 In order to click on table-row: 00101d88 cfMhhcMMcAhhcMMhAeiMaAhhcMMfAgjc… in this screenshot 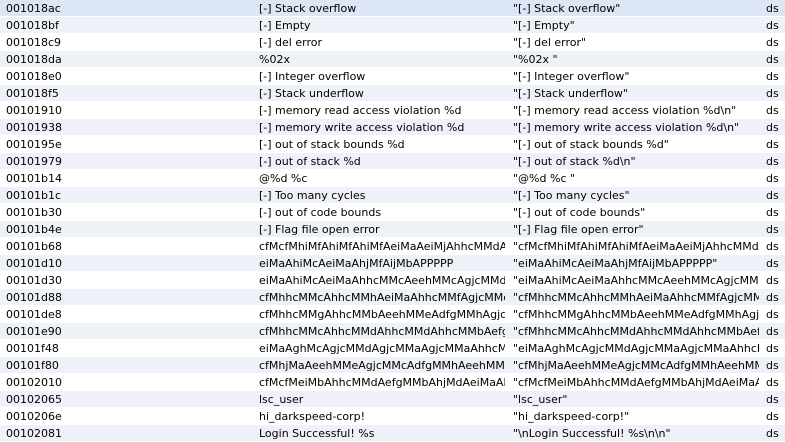, I will do `click(392, 297)`.